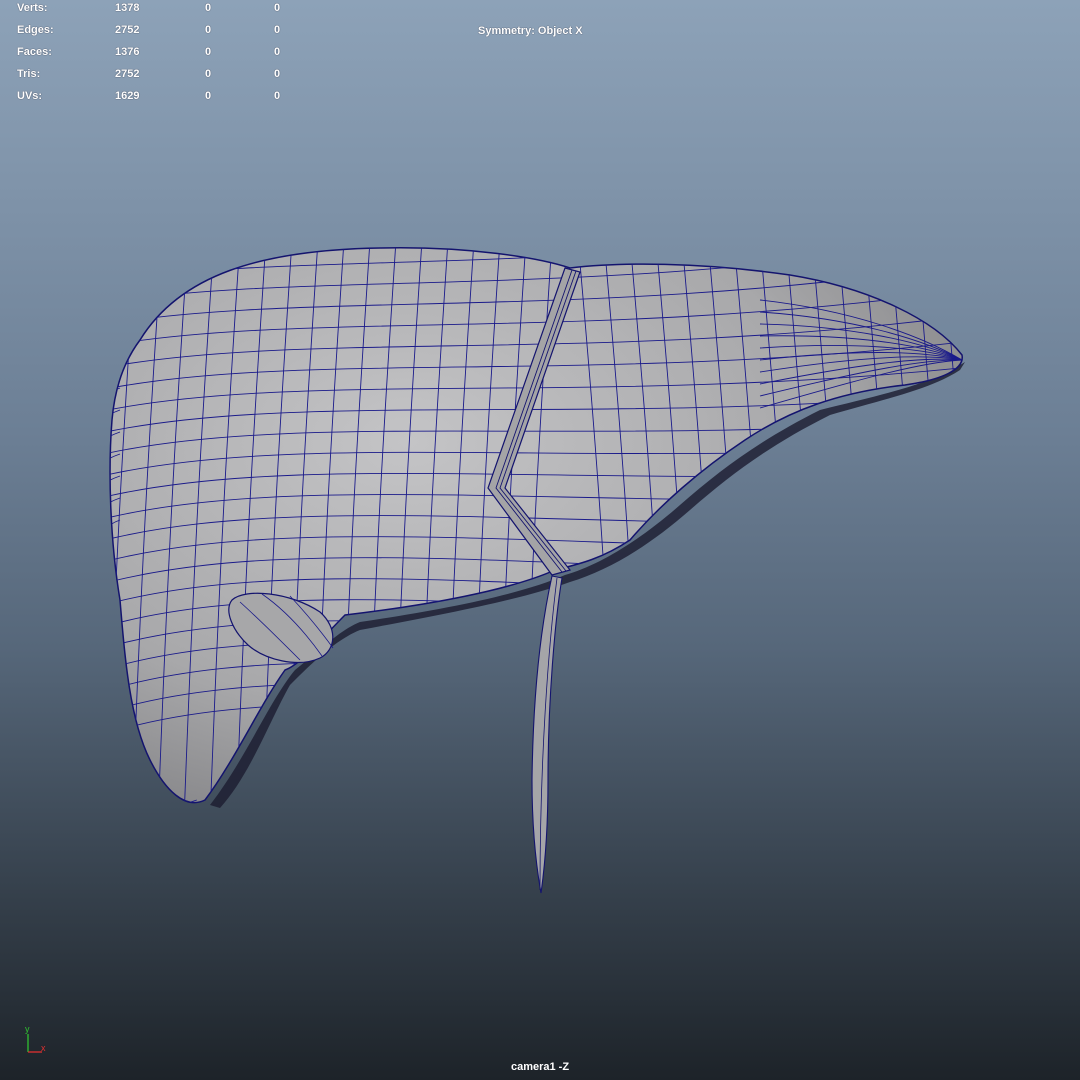 The width and height of the screenshot is (1080, 1080). I want to click on y-axis-label: y, so click(27, 1029).